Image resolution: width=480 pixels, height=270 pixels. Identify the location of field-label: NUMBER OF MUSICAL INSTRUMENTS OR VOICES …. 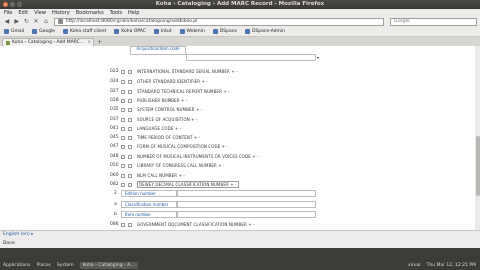
(198, 156).